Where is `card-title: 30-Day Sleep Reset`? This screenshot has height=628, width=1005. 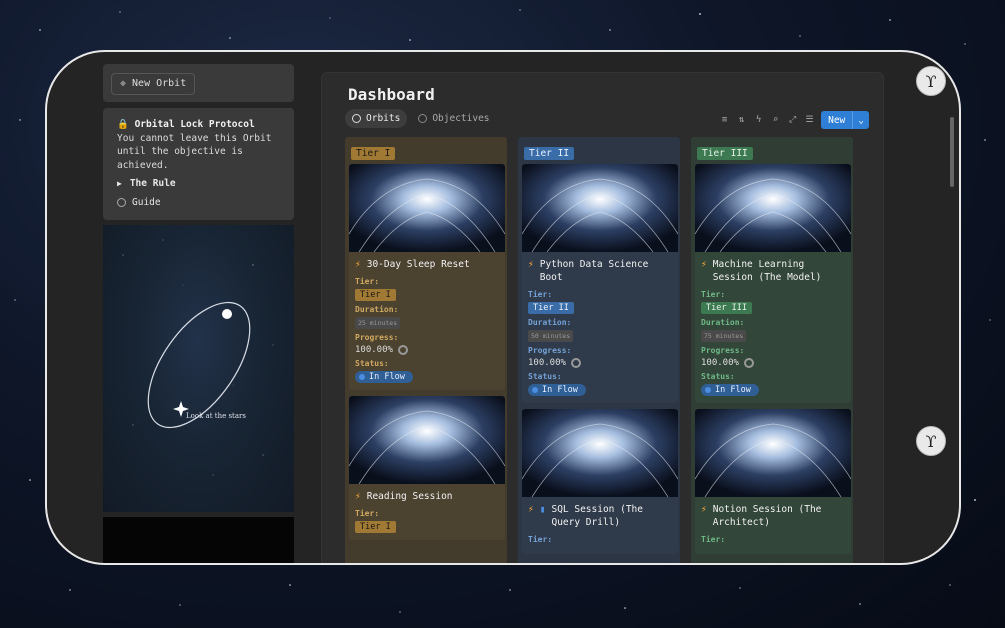
card-title: 30-Day Sleep Reset is located at coordinates (418, 264).